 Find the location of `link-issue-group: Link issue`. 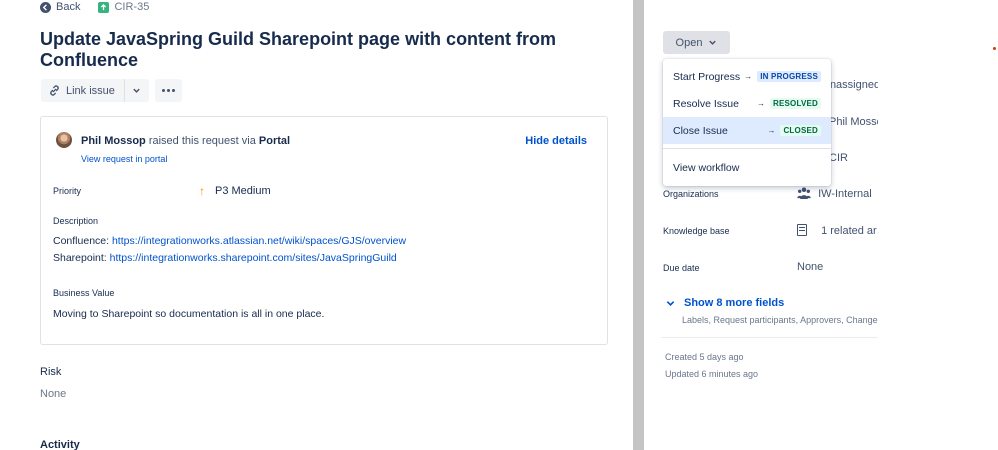

link-issue-group: Link issue is located at coordinates (95, 90).